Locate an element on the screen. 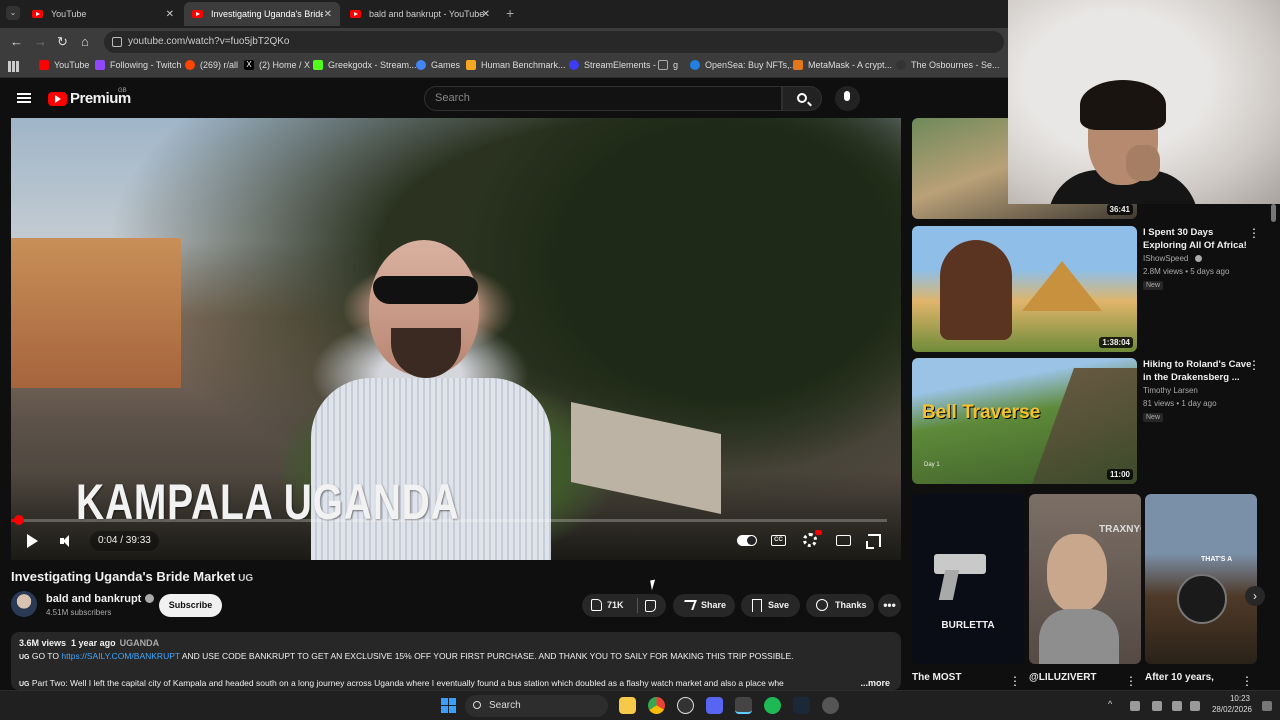 The height and width of the screenshot is (720, 1280). recommendation-channel: IShowSpeed is located at coordinates (1172, 258).